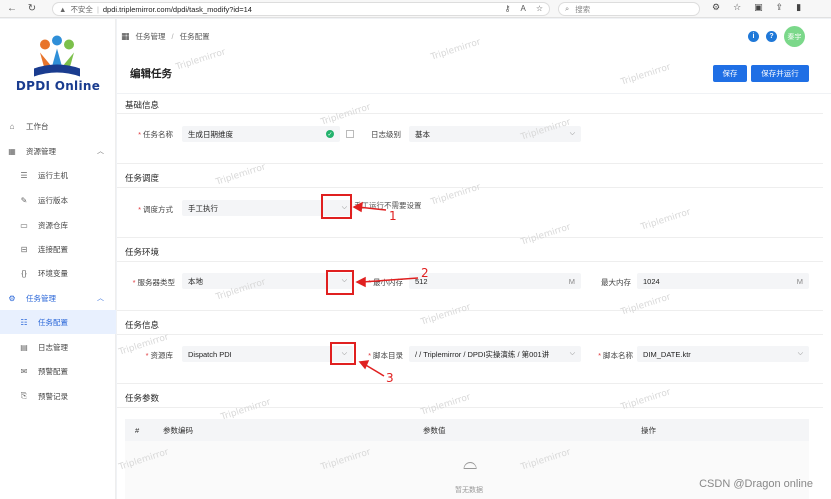 The image size is (831, 499). What do you see at coordinates (425, 273) in the screenshot?
I see `annotation-number-2: 2` at bounding box center [425, 273].